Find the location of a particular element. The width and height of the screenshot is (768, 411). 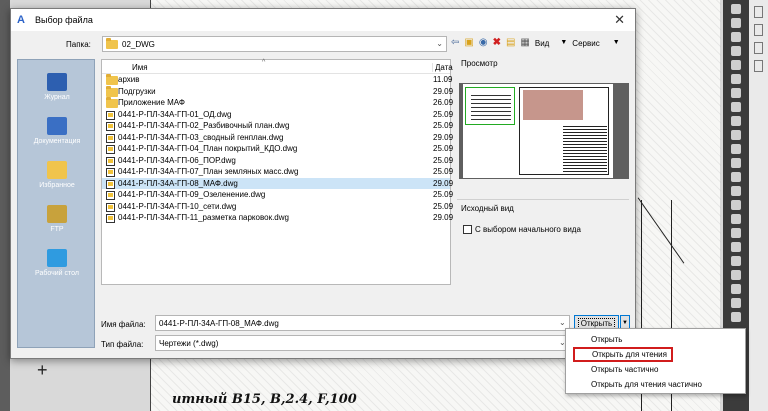

file-date: 29.09 is located at coordinates (443, 217).